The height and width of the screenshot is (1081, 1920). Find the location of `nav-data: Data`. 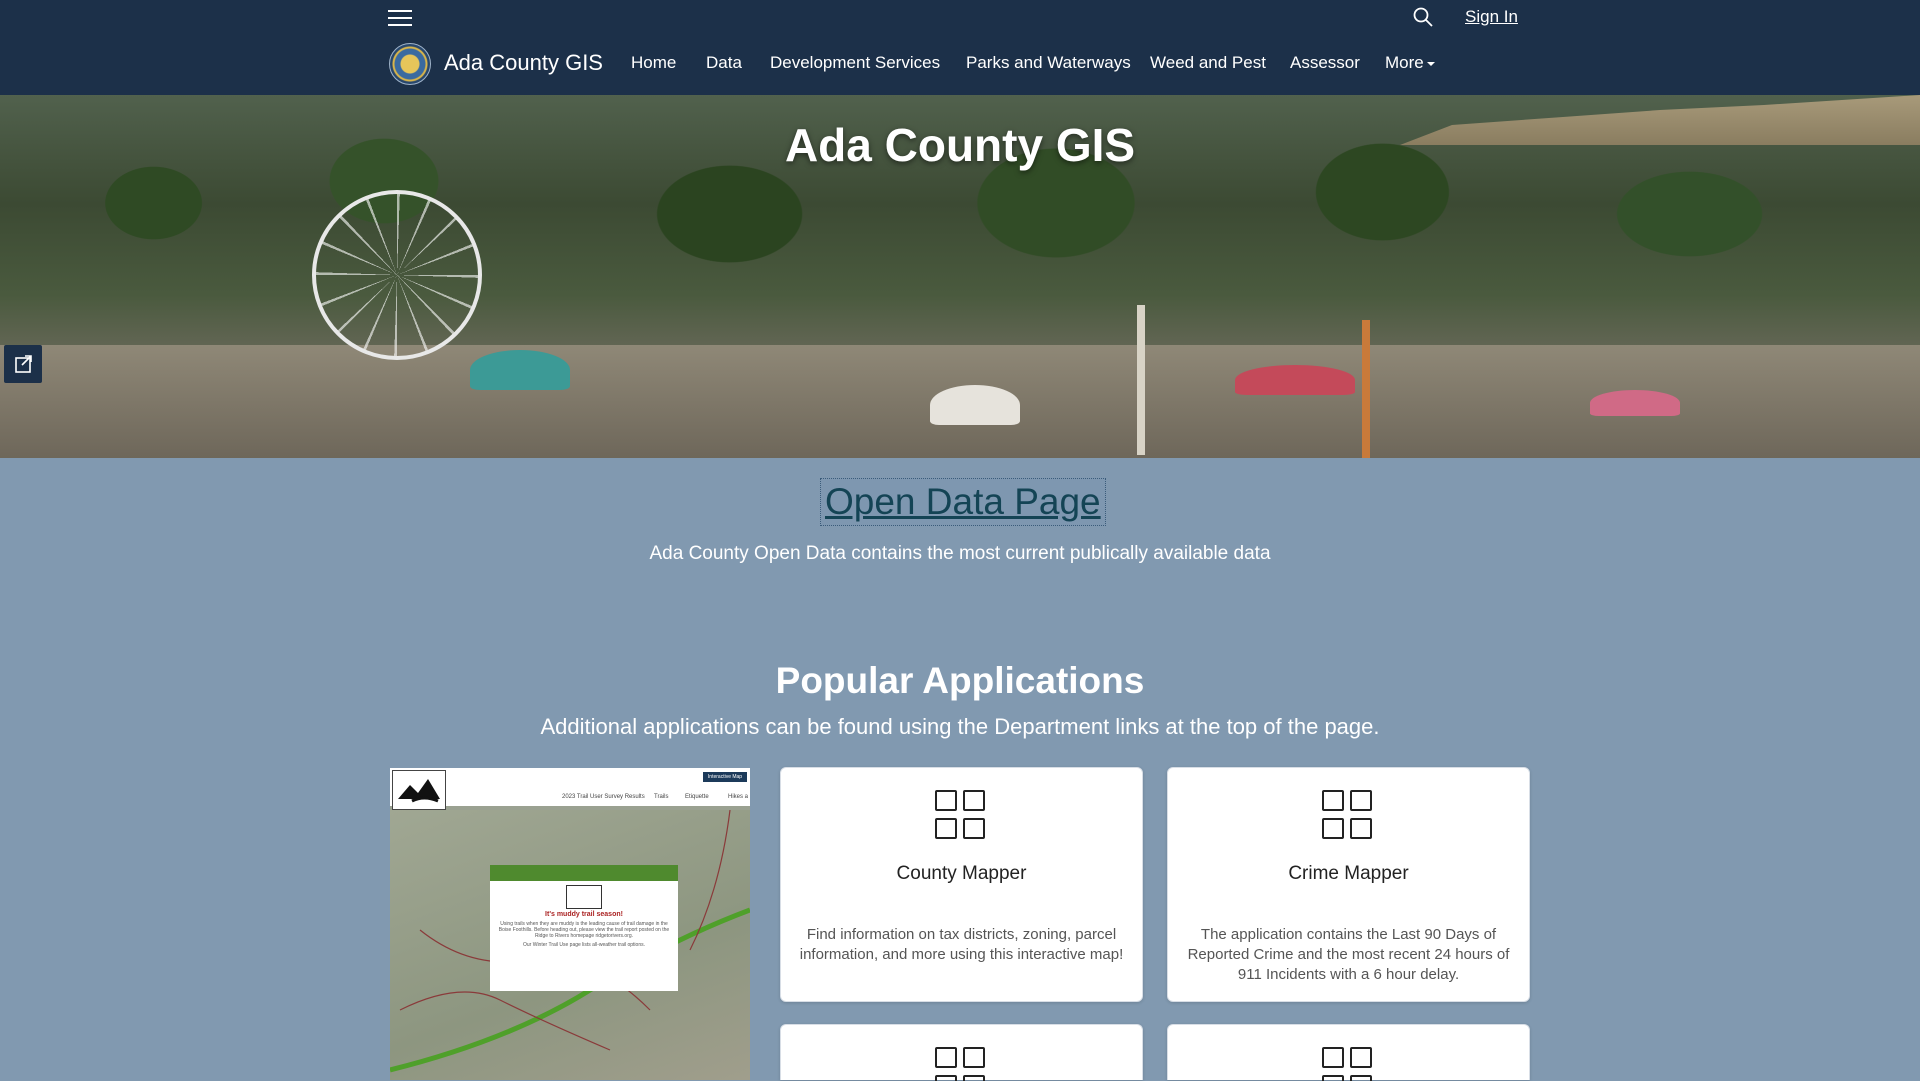

nav-data: Data is located at coordinates (724, 63).